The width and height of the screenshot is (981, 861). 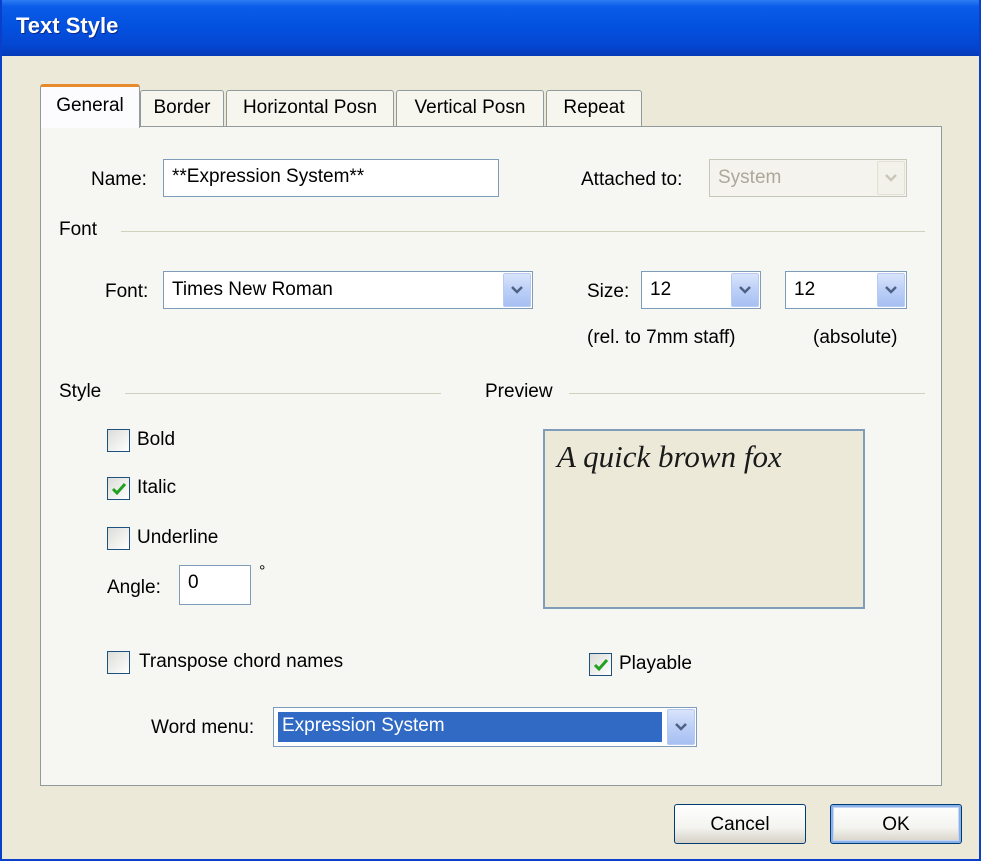 I want to click on preview-group-divider, so click(x=747, y=393).